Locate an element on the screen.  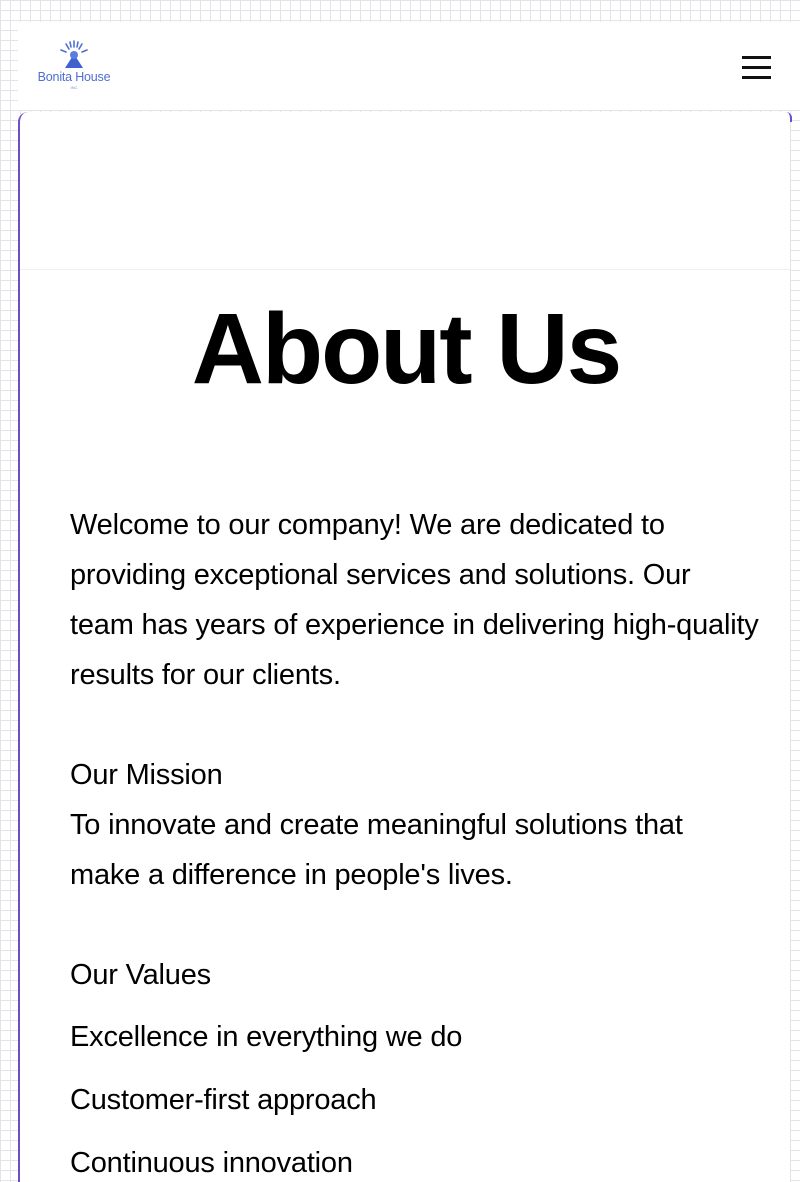
menu-line-bottom is located at coordinates (756, 77).